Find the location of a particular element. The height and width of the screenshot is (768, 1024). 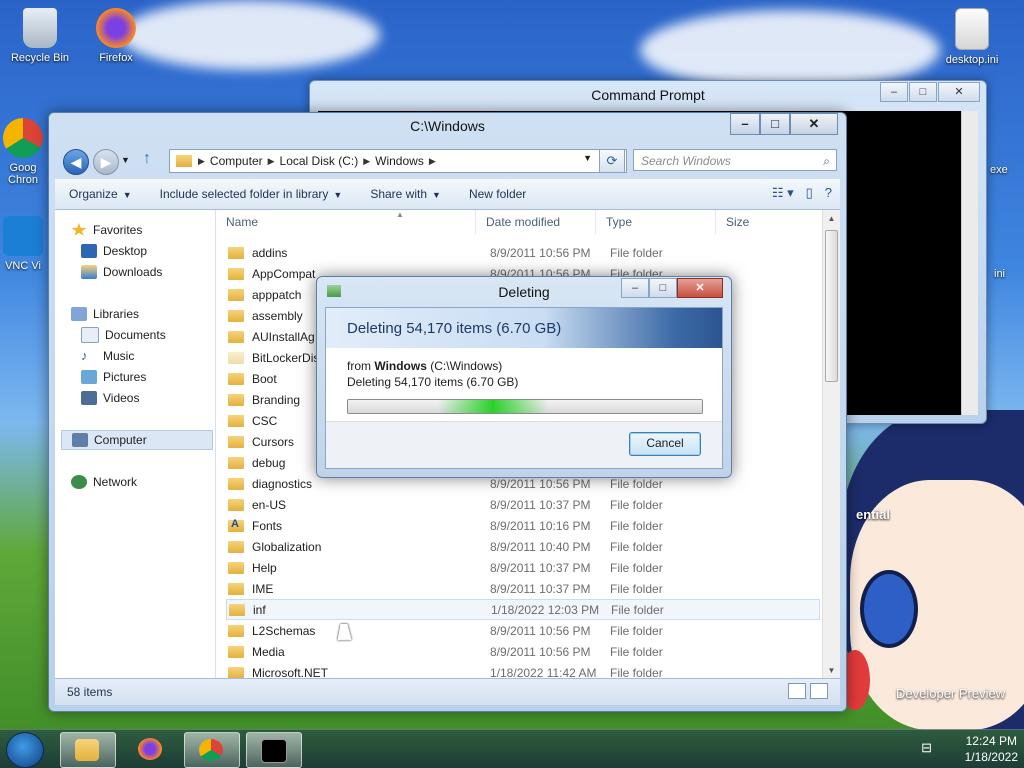

column-name: Name is located at coordinates (346, 222).